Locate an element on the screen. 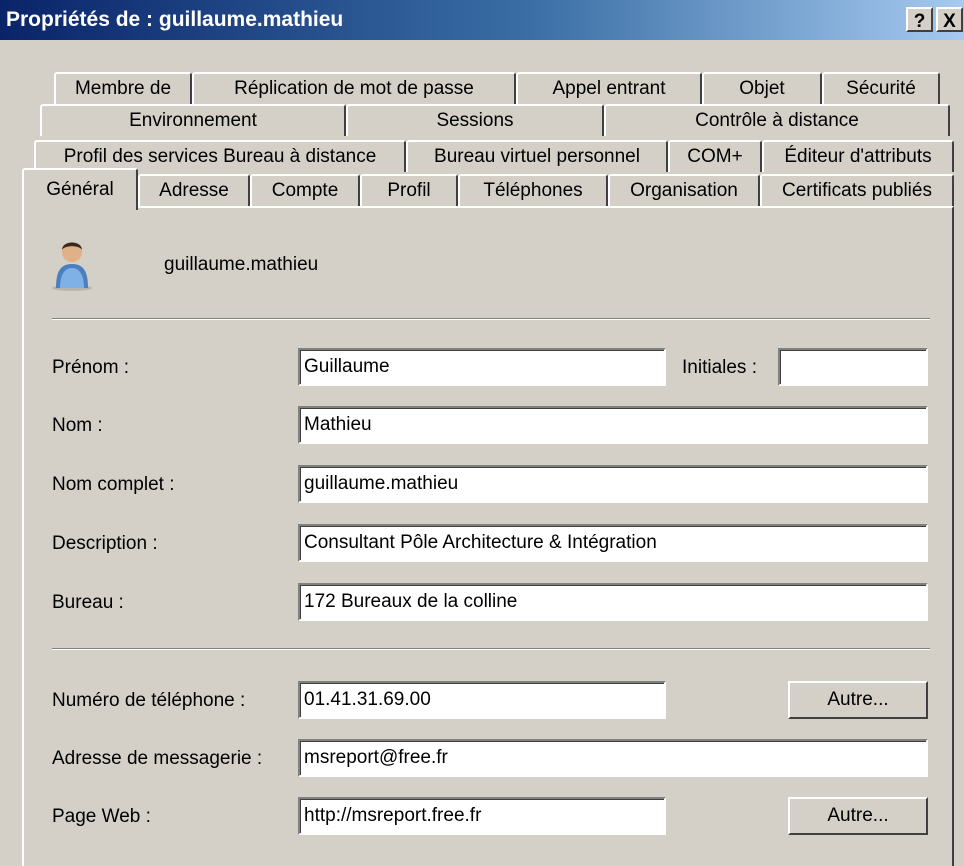  office-field: 172 Bureaux de la colline is located at coordinates (613, 602).